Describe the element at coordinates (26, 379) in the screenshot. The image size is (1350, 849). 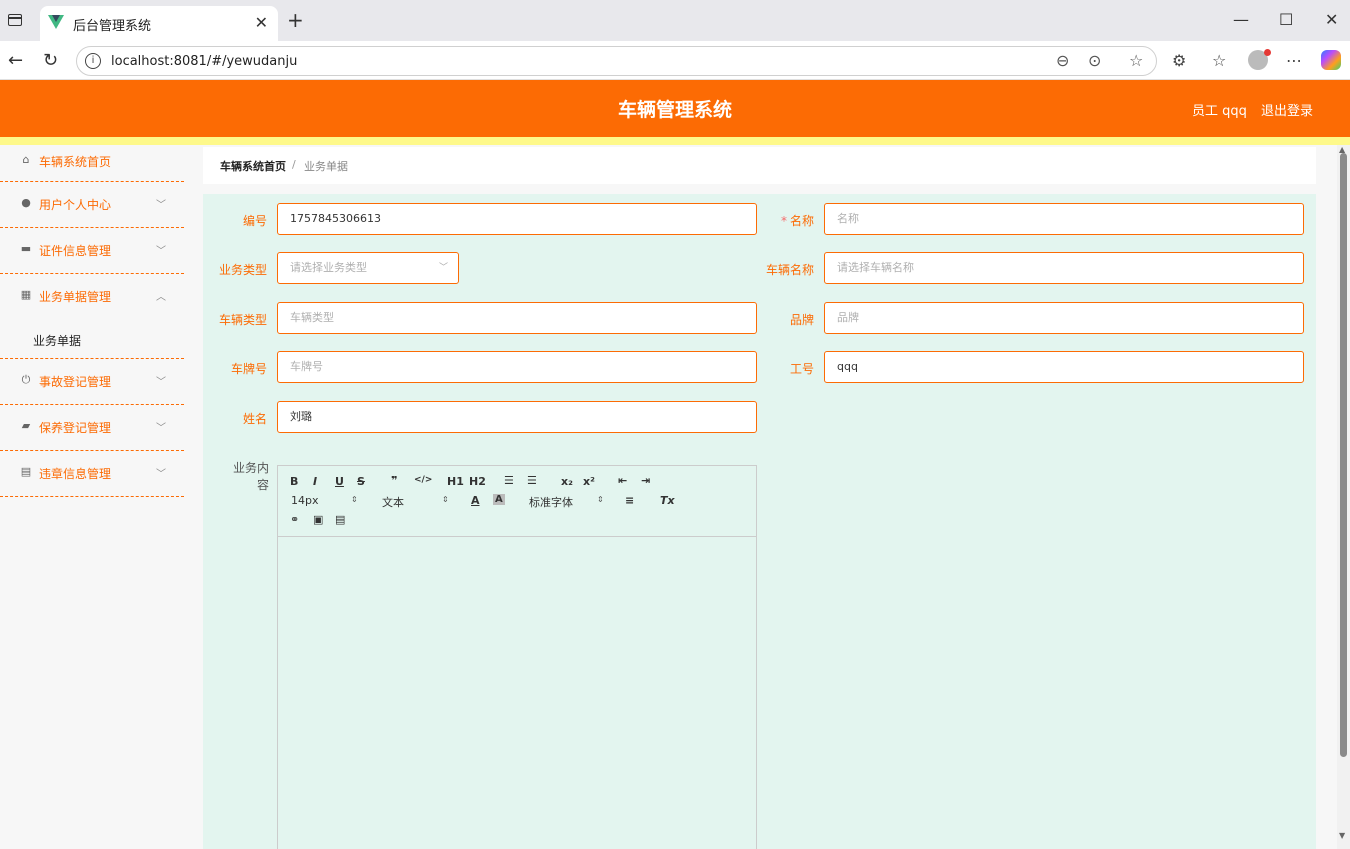
I see `power-icon: ⏻` at that location.